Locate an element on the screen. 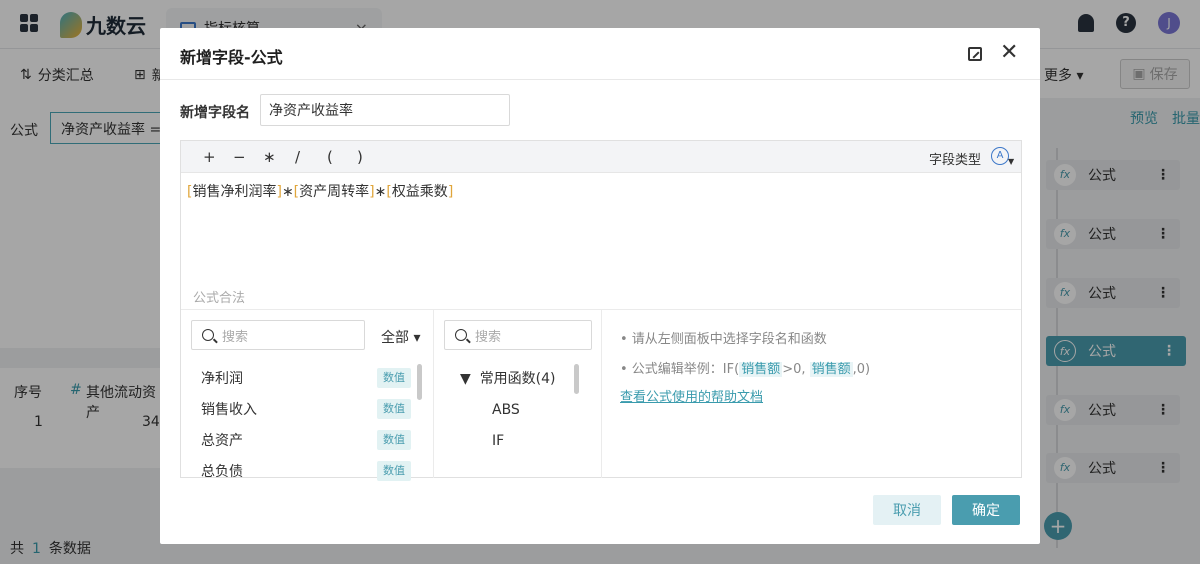  field-name-input is located at coordinates (385, 110).